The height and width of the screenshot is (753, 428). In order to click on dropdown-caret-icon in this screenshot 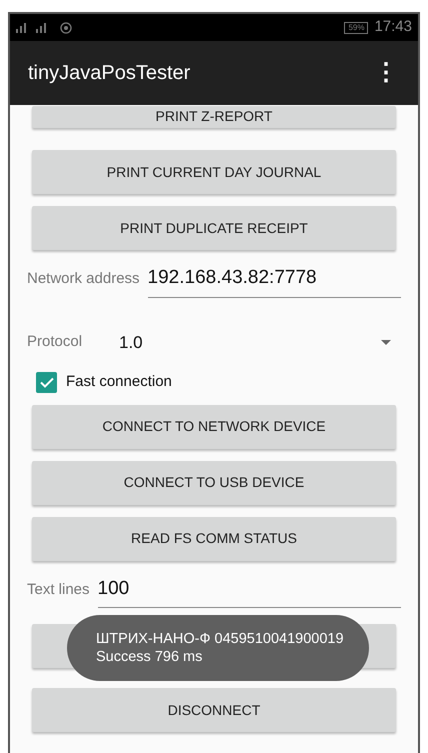, I will do `click(386, 342)`.